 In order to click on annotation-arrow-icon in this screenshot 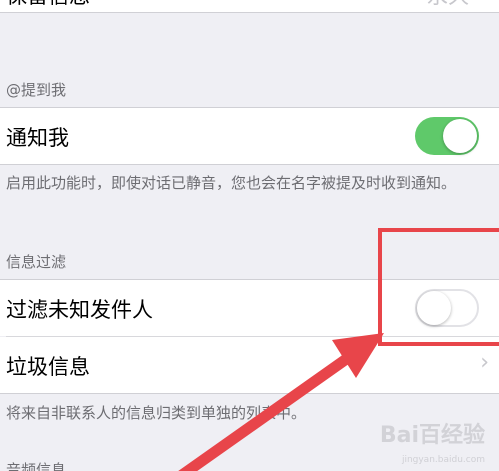, I will do `click(281, 402)`.